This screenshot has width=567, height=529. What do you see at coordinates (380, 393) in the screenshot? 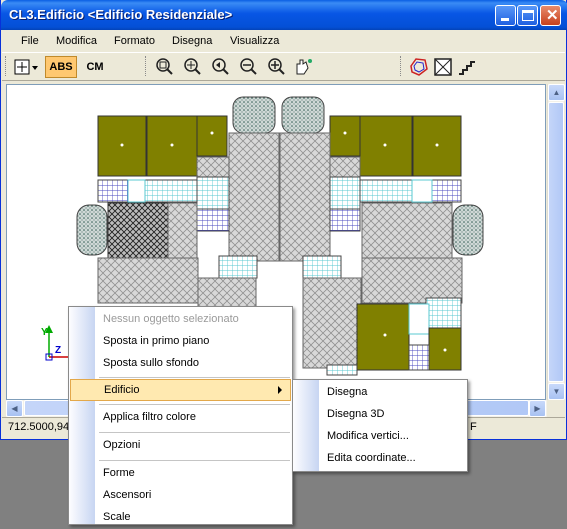
I see `submenu-item-draw: Disegna` at bounding box center [380, 393].